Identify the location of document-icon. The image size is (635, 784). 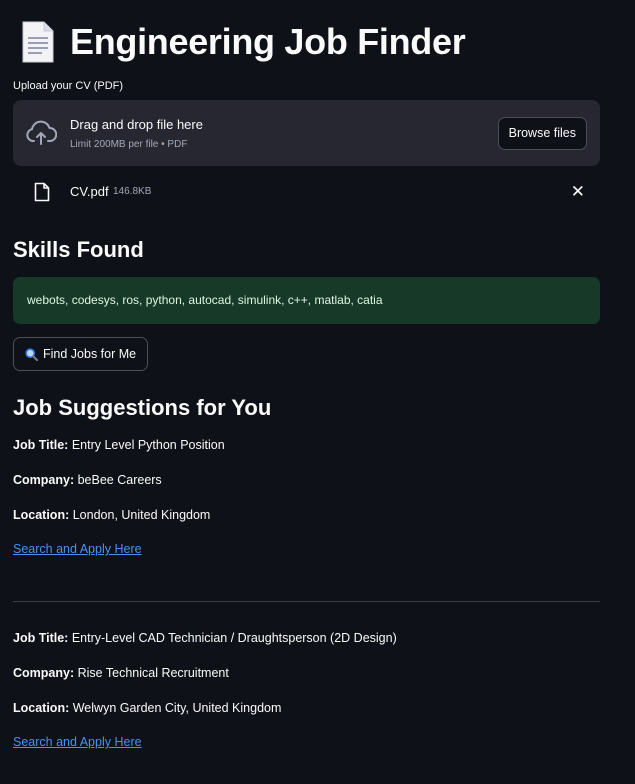
(38, 42).